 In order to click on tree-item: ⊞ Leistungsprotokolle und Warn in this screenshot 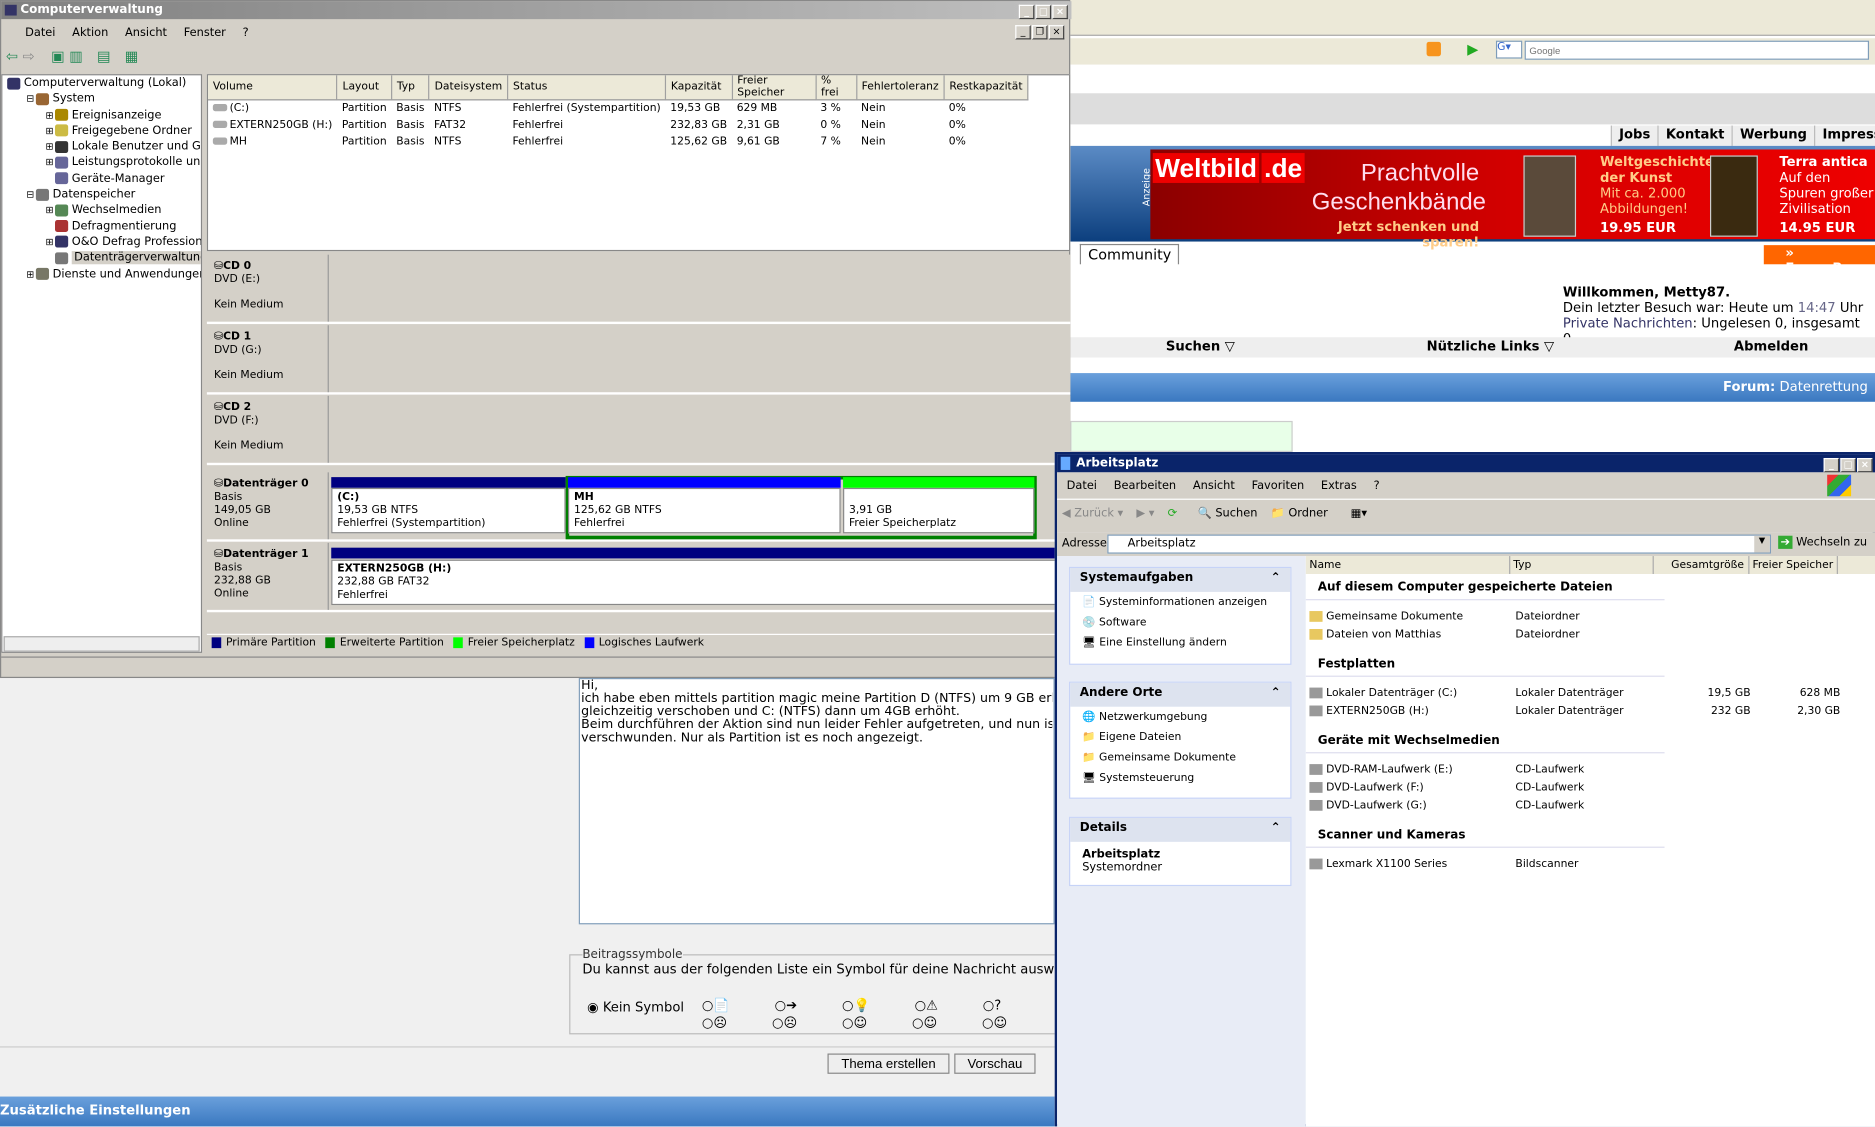, I will do `click(101, 163)`.